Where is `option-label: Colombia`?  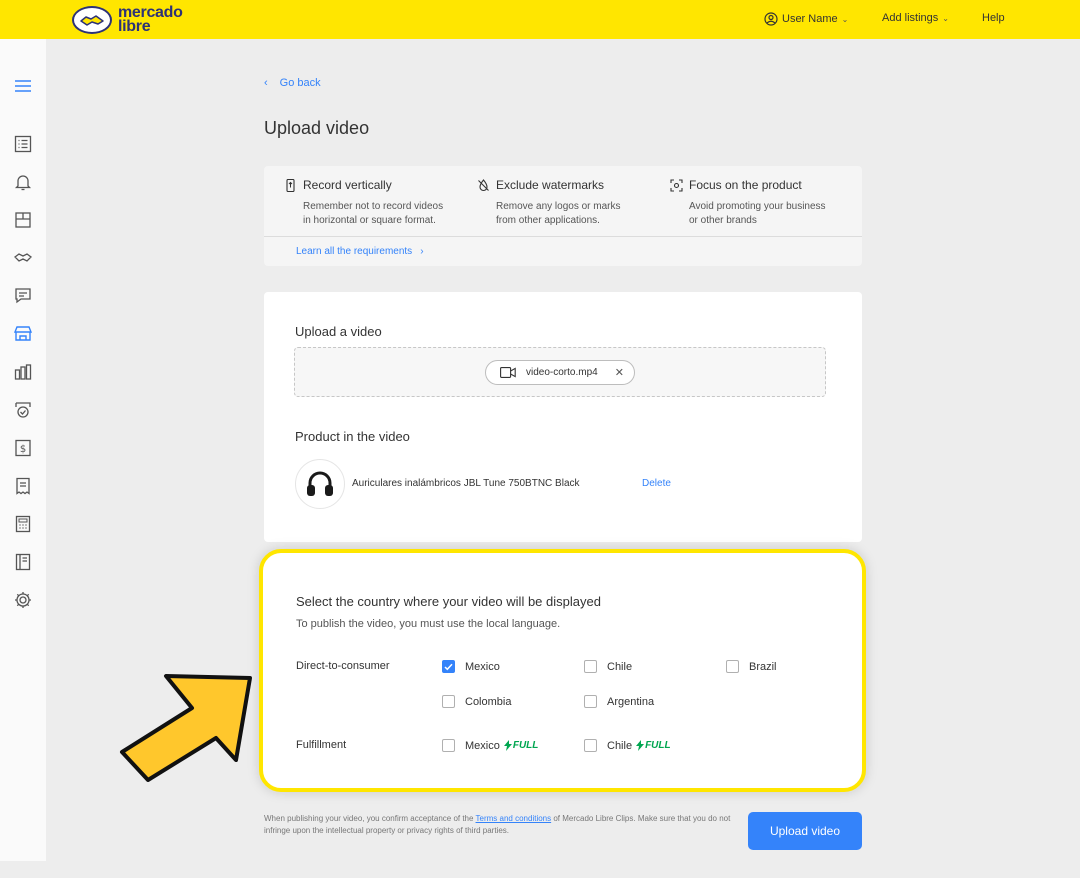
option-label: Colombia is located at coordinates (488, 701).